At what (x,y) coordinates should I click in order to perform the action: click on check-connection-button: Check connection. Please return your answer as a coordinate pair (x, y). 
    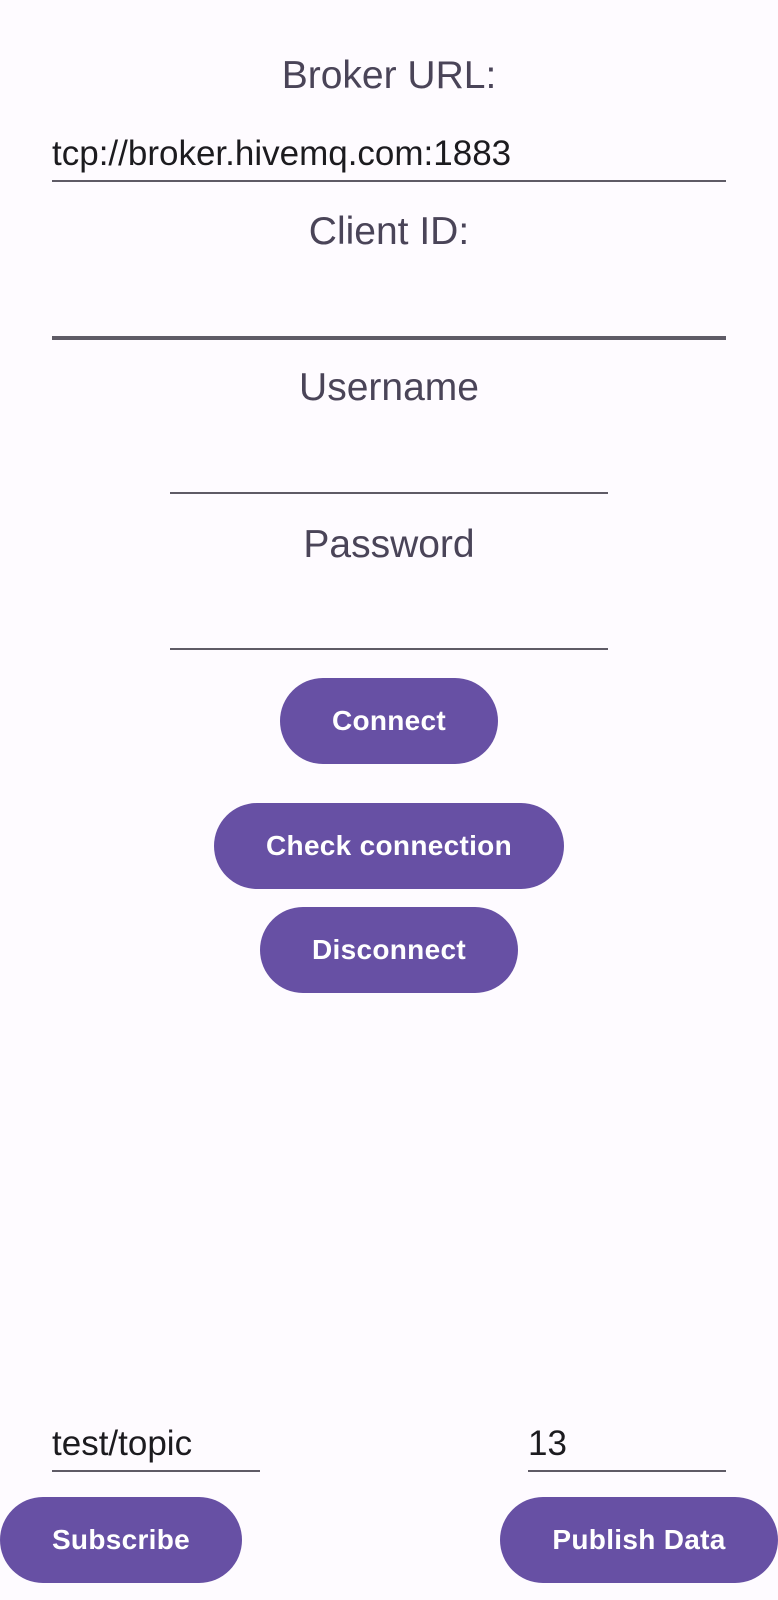
    Looking at the image, I should click on (389, 846).